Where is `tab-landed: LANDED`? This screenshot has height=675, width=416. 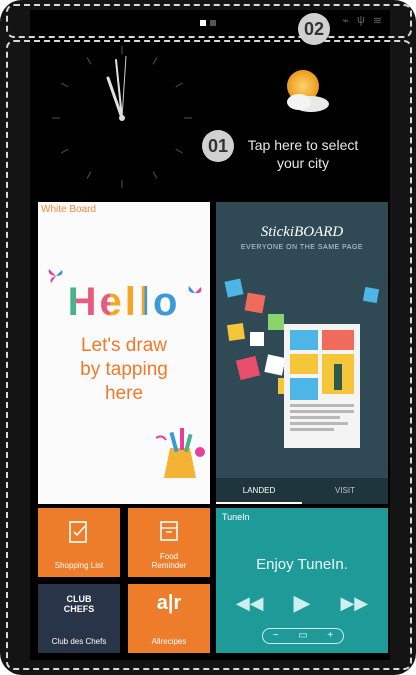
tab-landed: LANDED is located at coordinates (259, 491).